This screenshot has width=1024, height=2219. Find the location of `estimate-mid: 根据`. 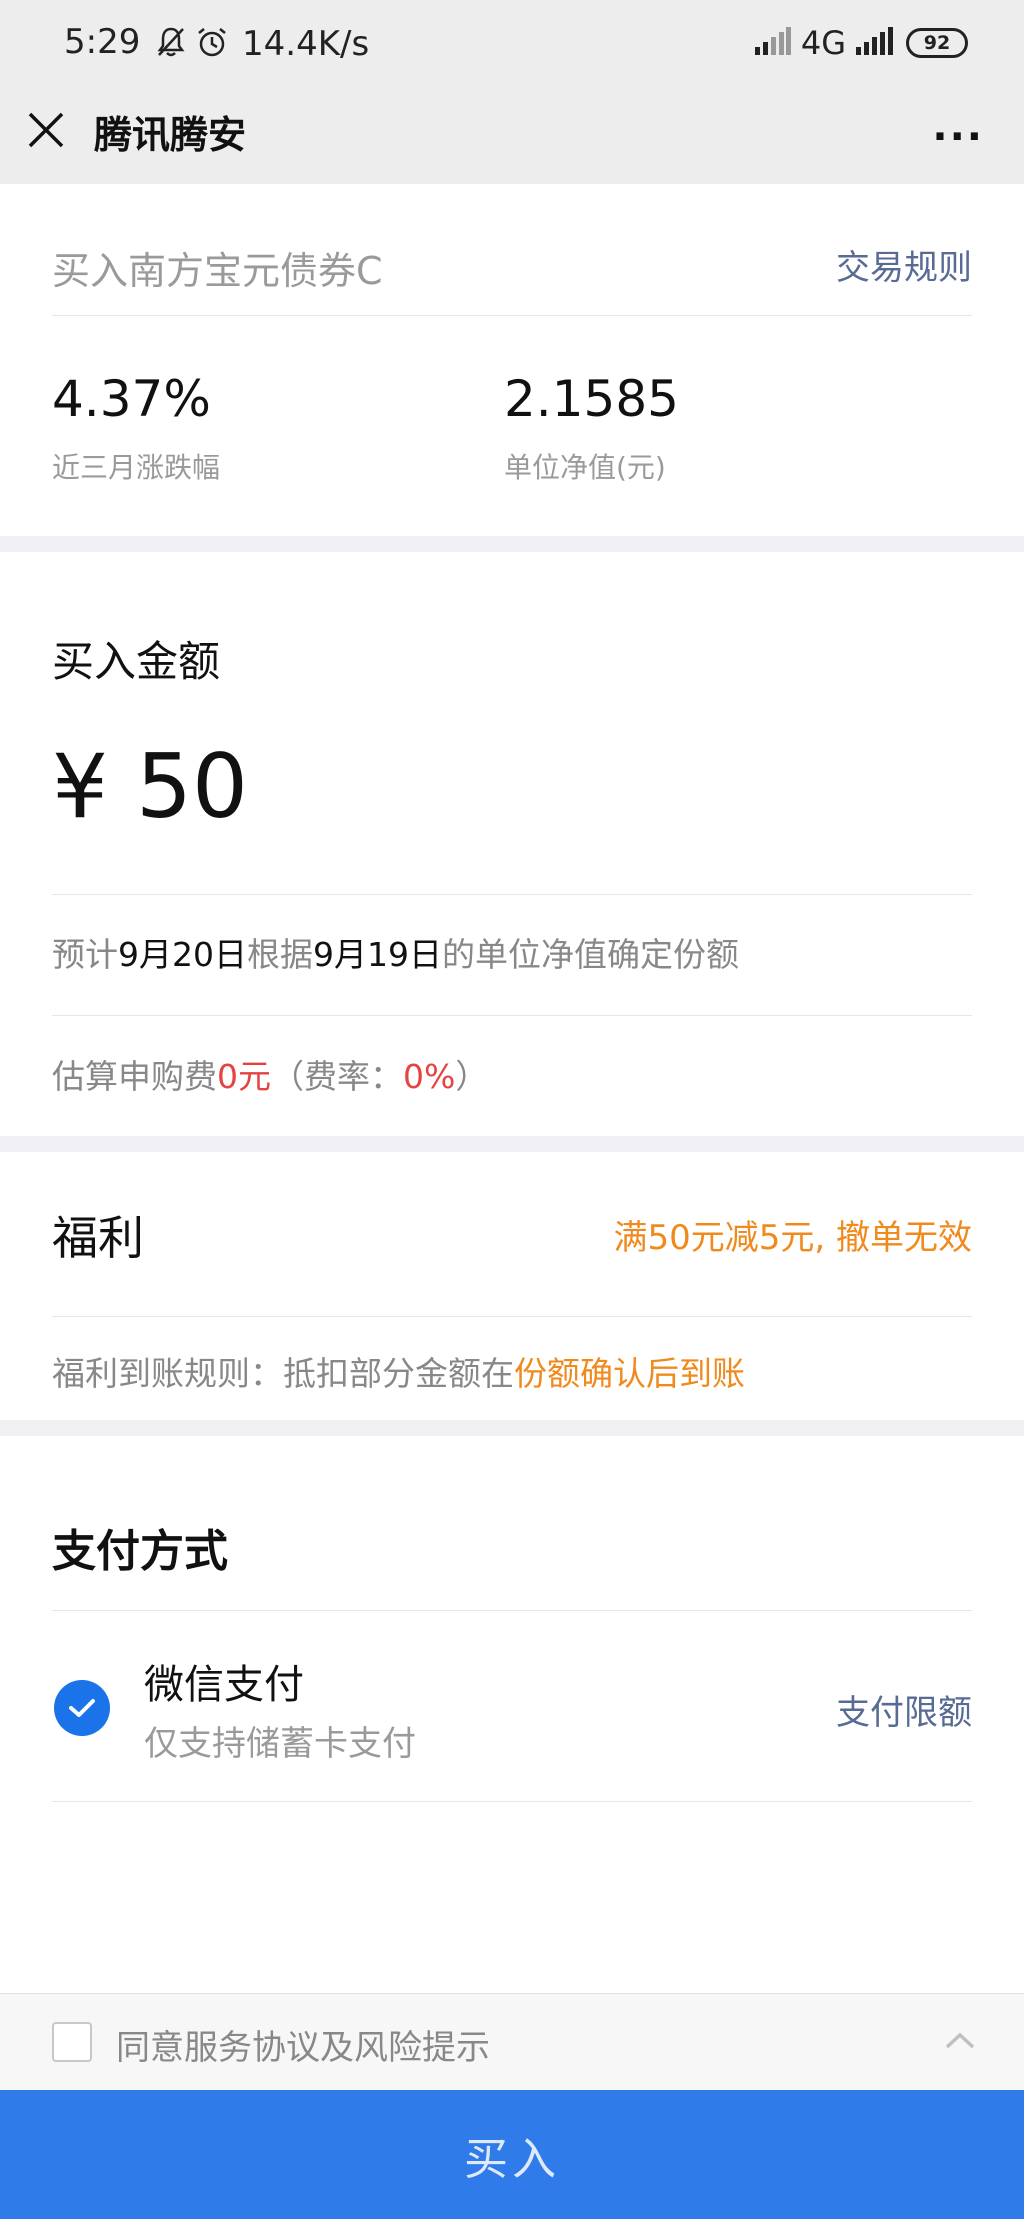

estimate-mid: 根据 is located at coordinates (280, 954).